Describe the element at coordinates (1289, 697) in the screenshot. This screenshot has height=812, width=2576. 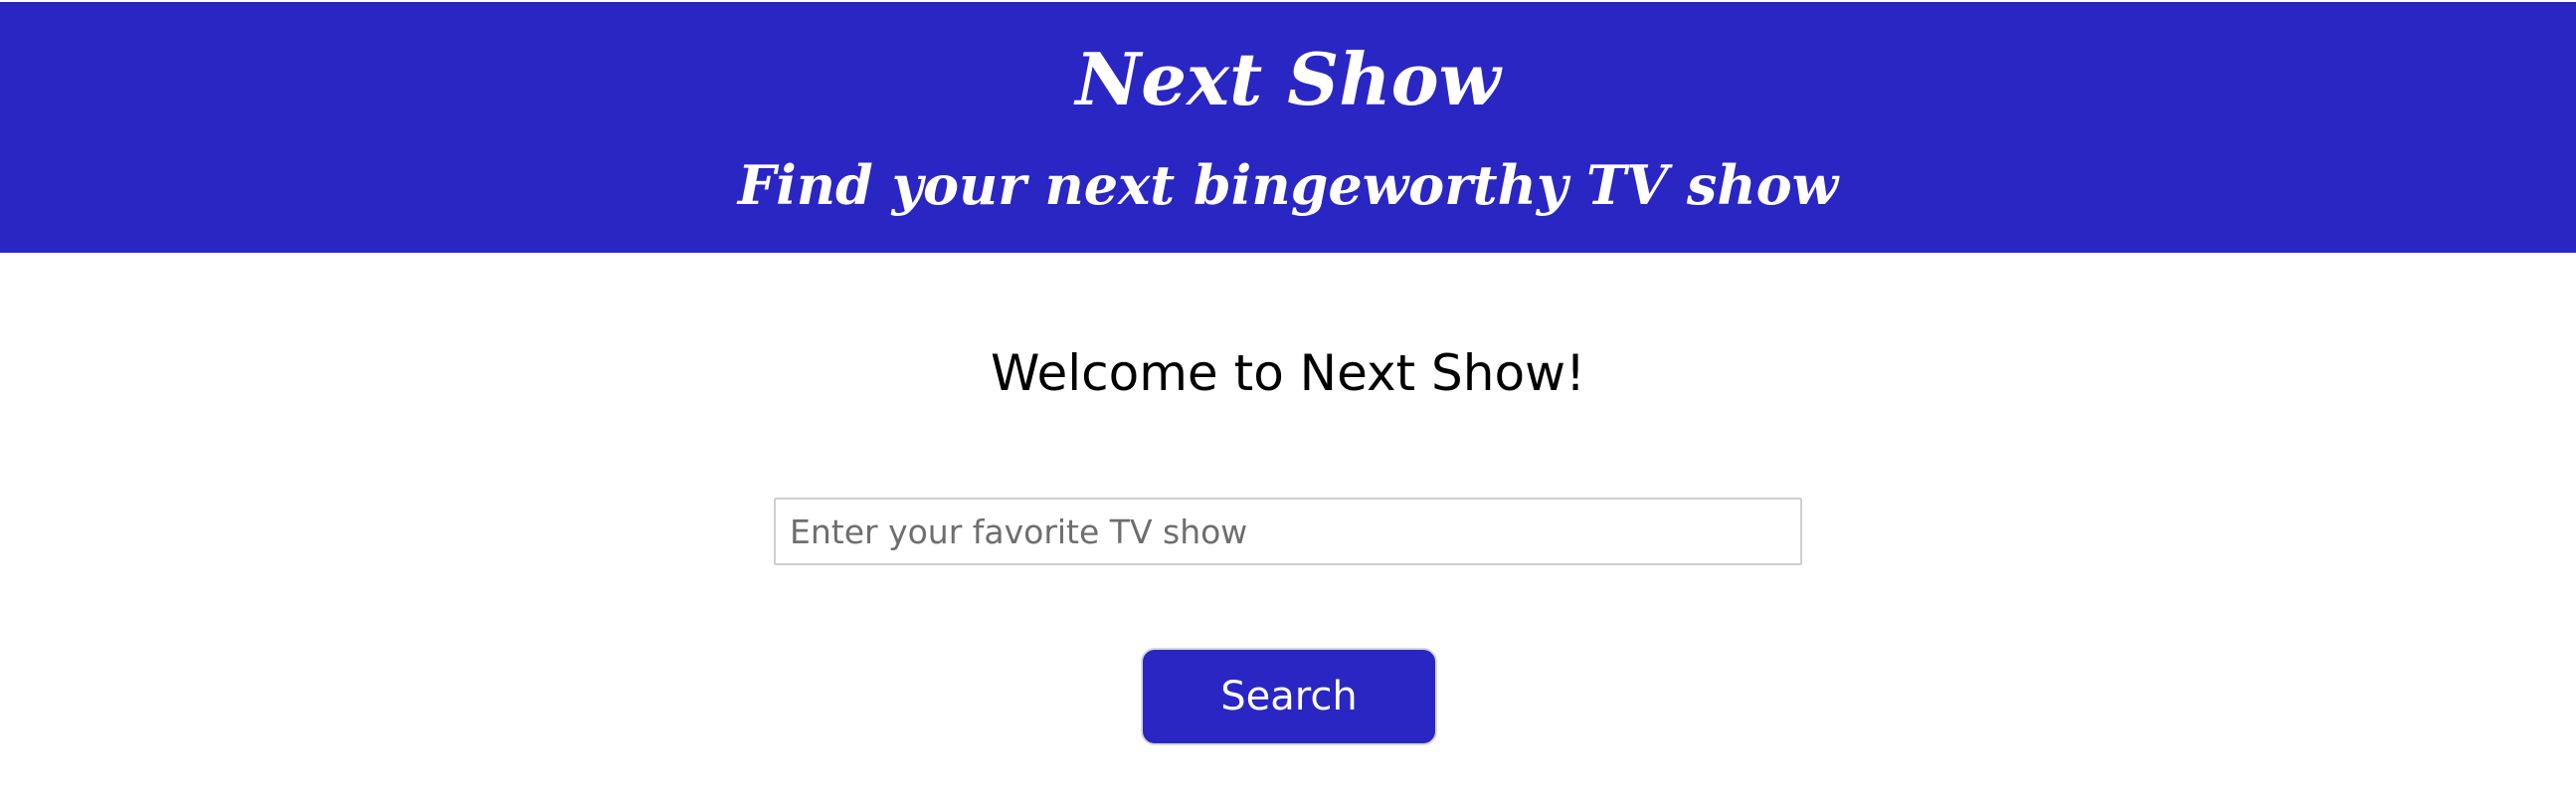
I see `search-button: Search` at that location.